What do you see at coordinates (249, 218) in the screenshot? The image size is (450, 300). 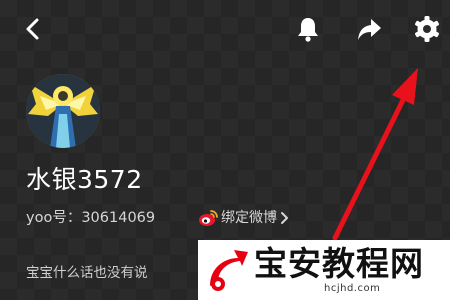 I see `bind-weibo-label: 绑定微博` at bounding box center [249, 218].